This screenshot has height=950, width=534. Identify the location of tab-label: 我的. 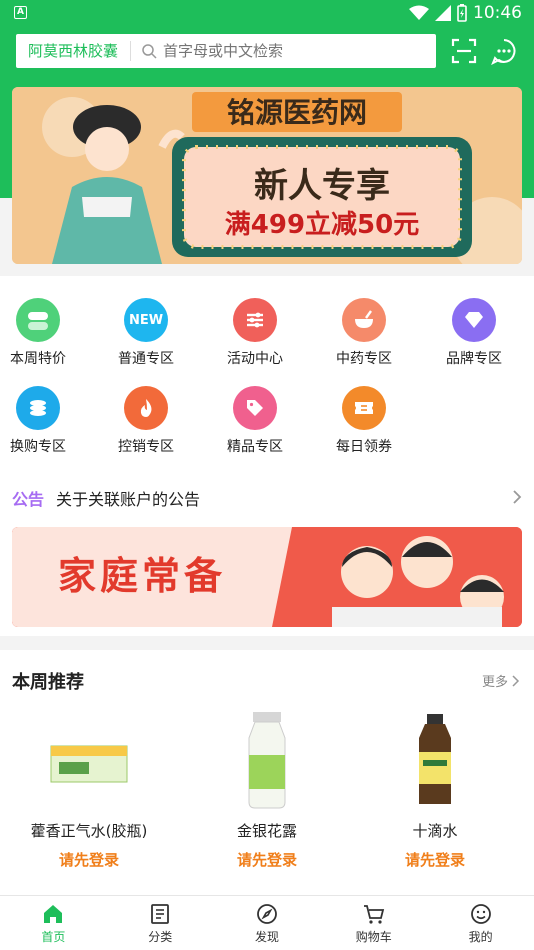
(480, 937).